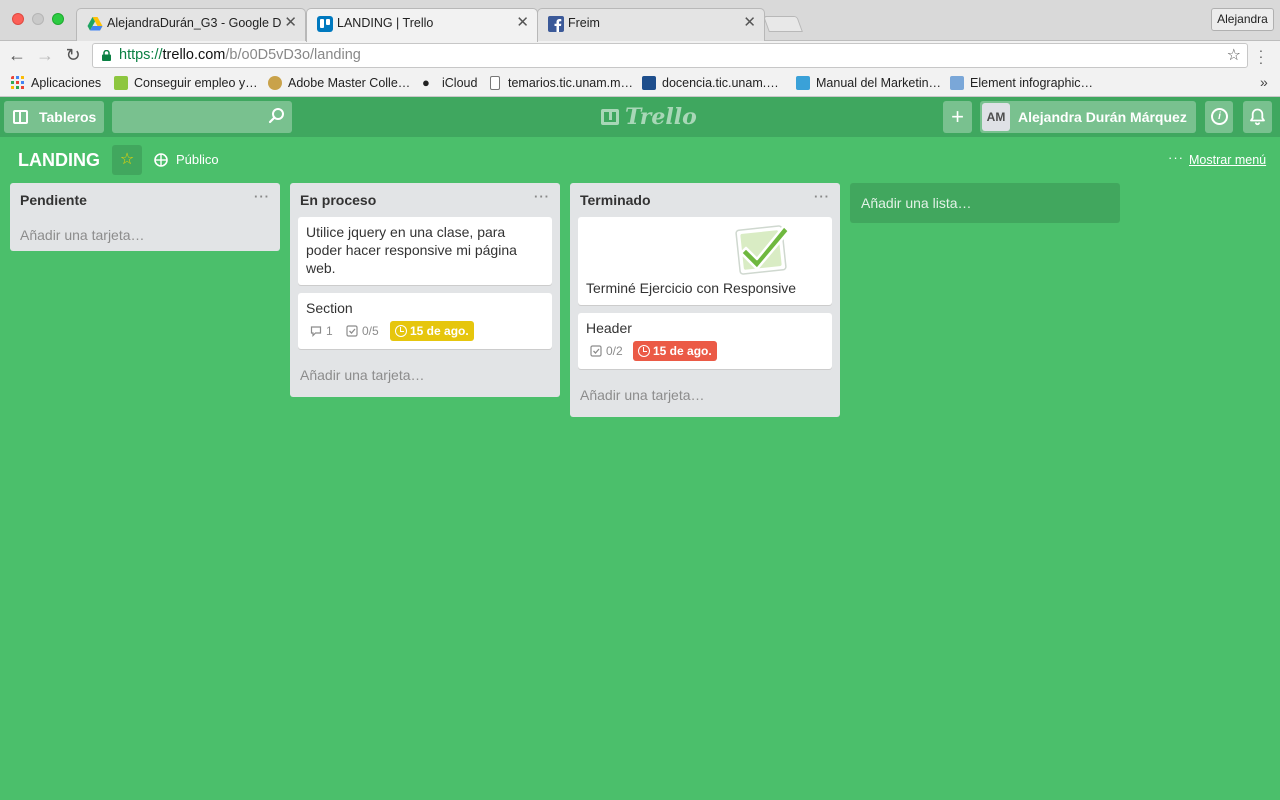 The height and width of the screenshot is (800, 1280). I want to click on lock-icon, so click(106, 55).